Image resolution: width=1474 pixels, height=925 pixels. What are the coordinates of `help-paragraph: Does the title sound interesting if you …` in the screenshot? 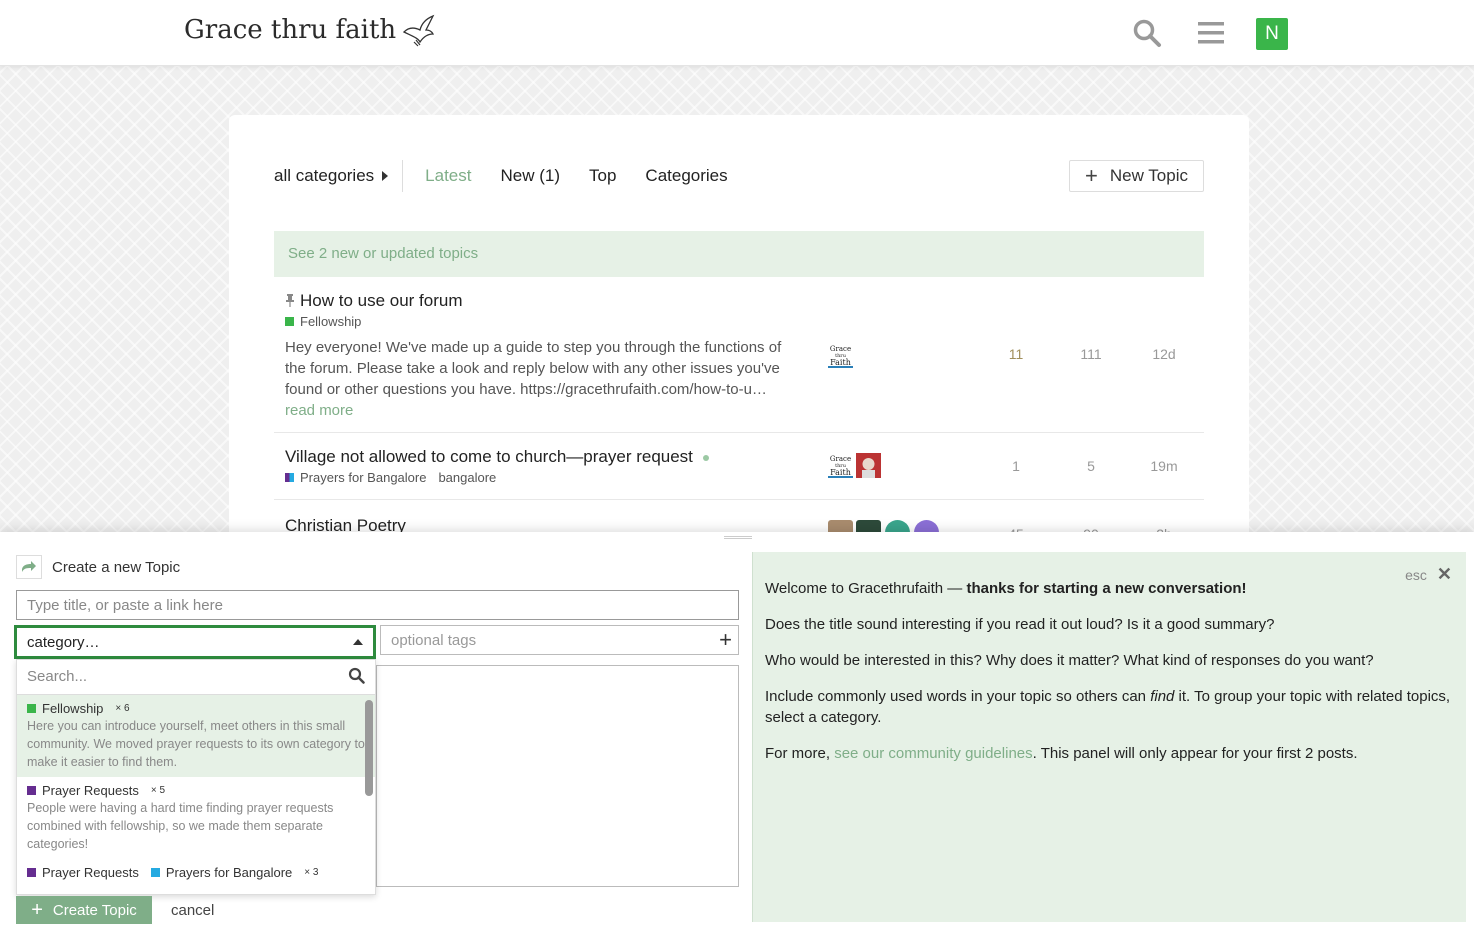 It's located at (1020, 624).